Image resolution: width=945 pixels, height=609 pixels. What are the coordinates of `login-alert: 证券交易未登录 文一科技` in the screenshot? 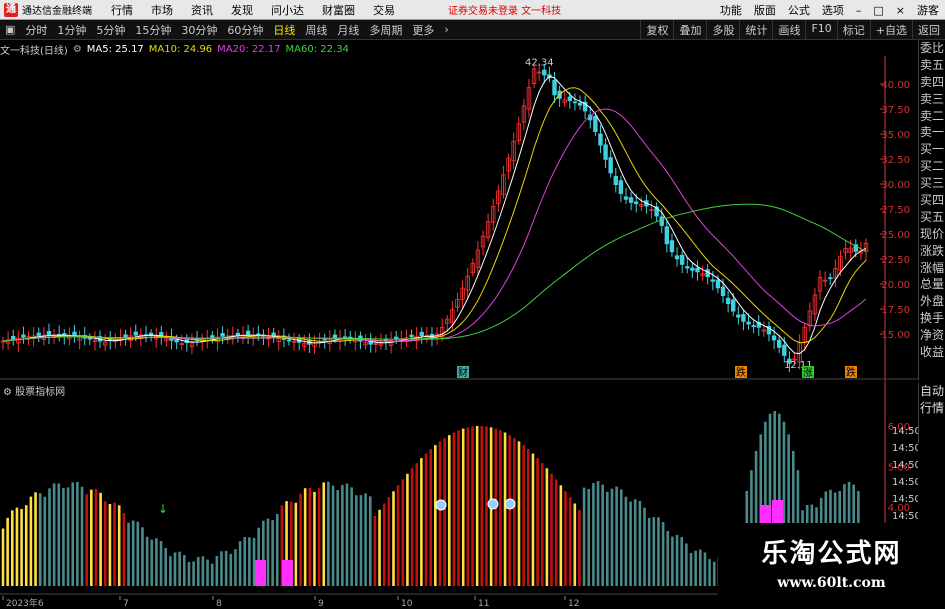 It's located at (504, 9).